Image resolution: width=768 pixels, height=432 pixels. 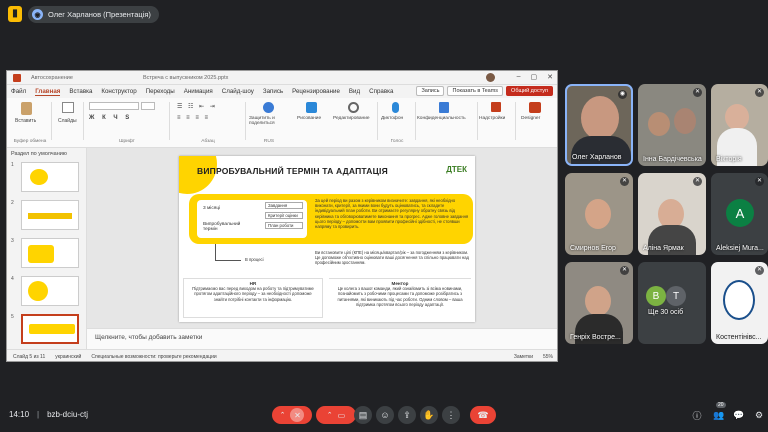 What do you see at coordinates (342, 415) in the screenshot?
I see `camera-off-icon: ▭` at bounding box center [342, 415].